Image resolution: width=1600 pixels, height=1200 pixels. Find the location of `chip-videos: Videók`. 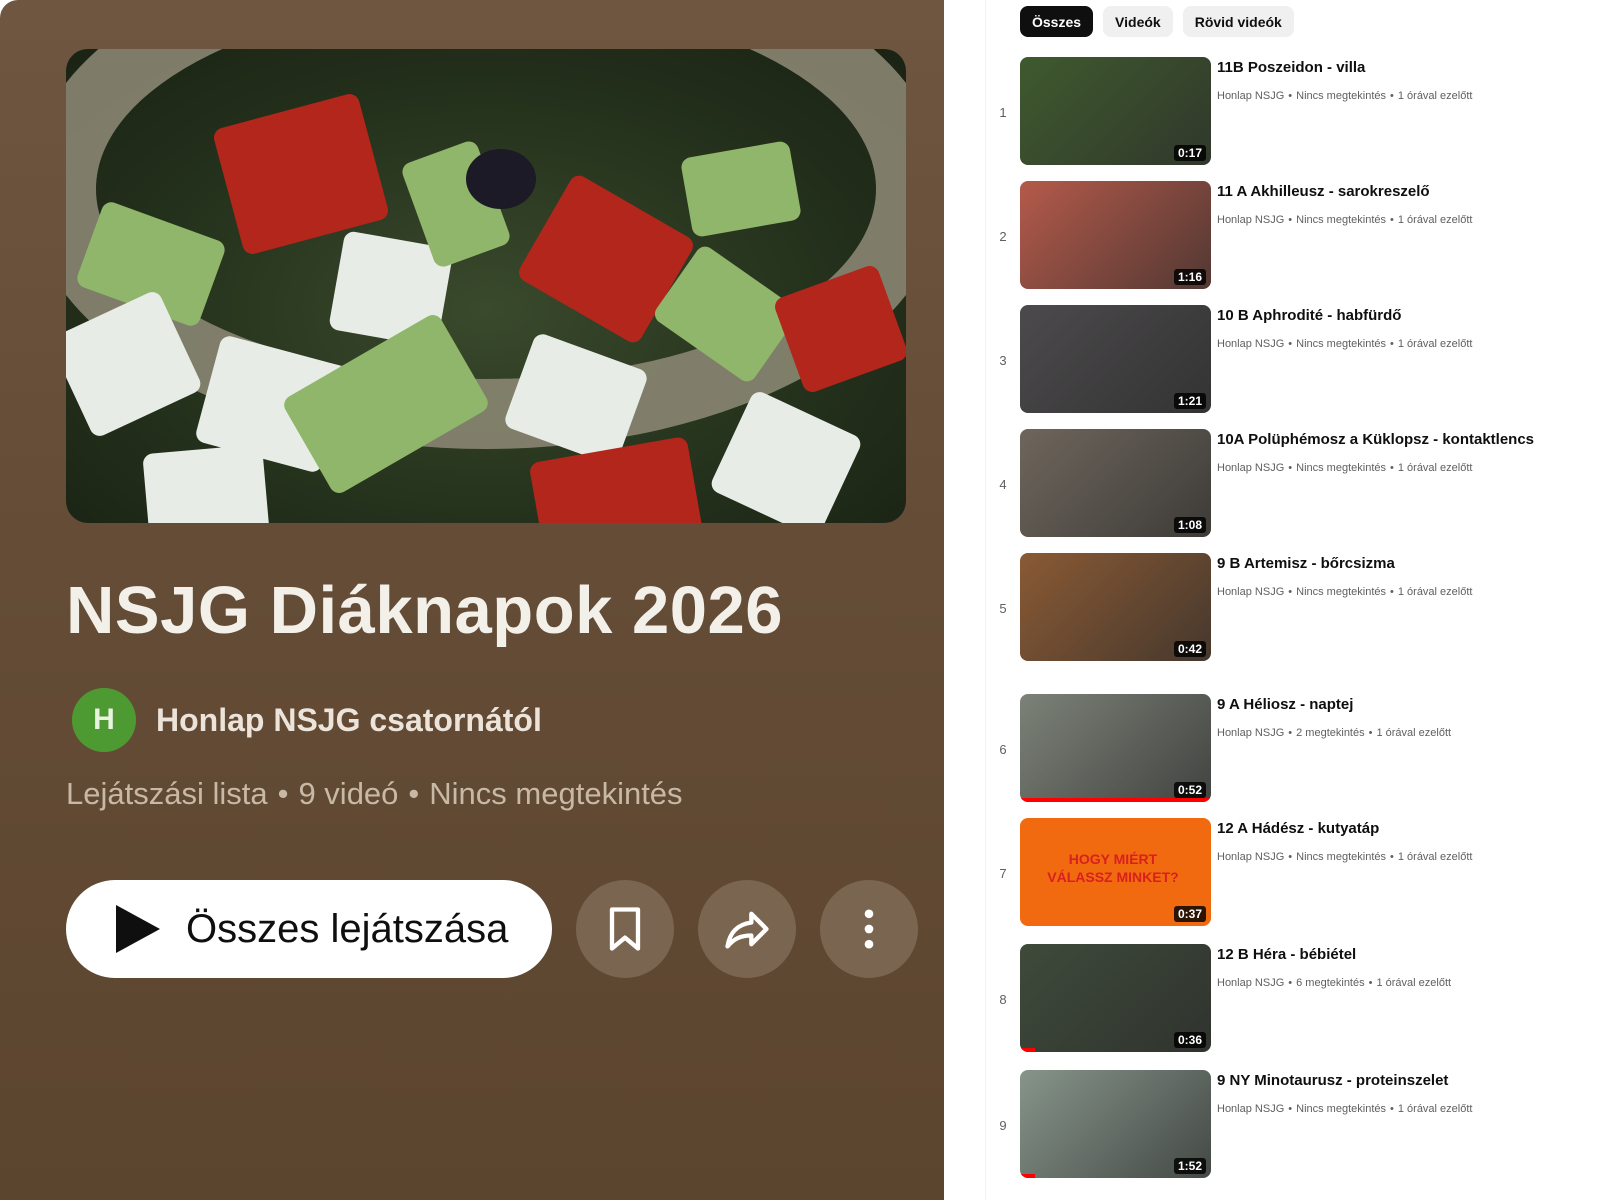

chip-videos: Videók is located at coordinates (1138, 21).